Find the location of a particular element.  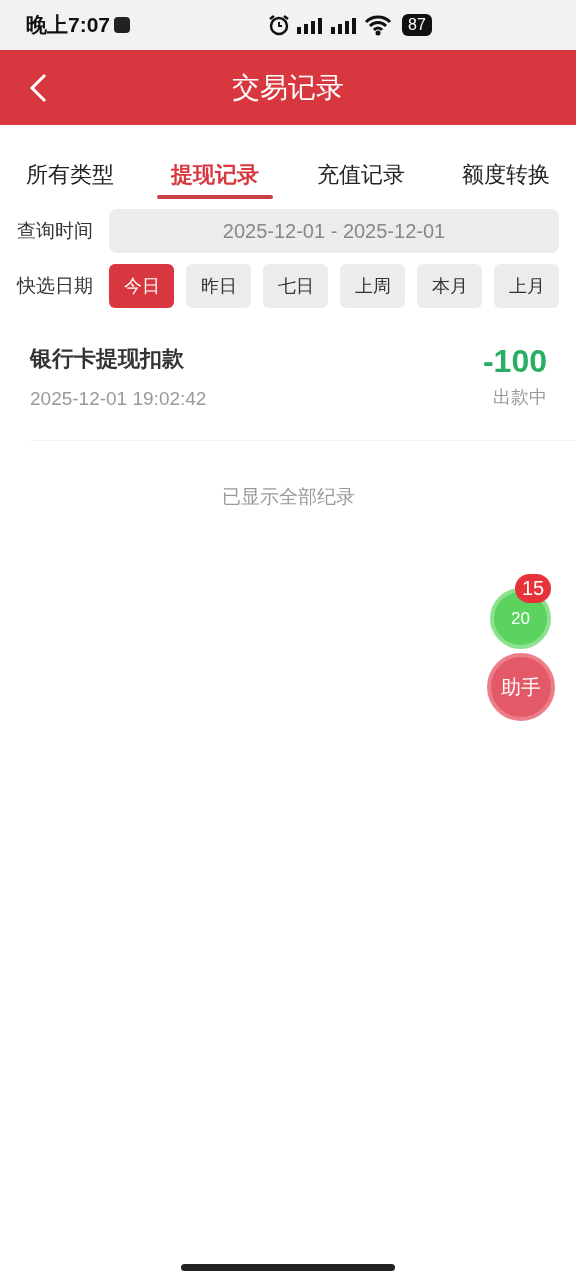

wifi-icon is located at coordinates (378, 25).